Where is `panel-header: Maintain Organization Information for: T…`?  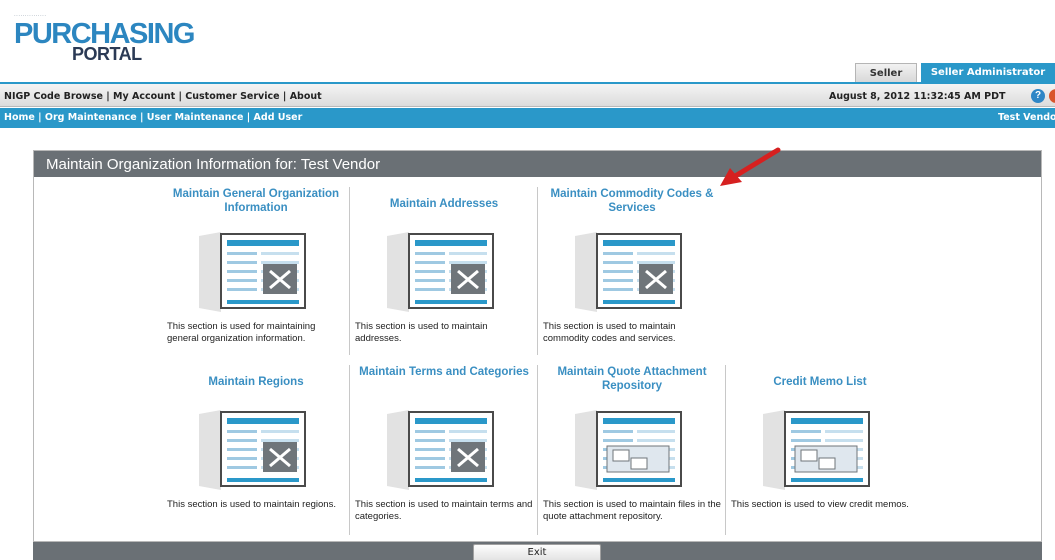 panel-header: Maintain Organization Information for: T… is located at coordinates (537, 164).